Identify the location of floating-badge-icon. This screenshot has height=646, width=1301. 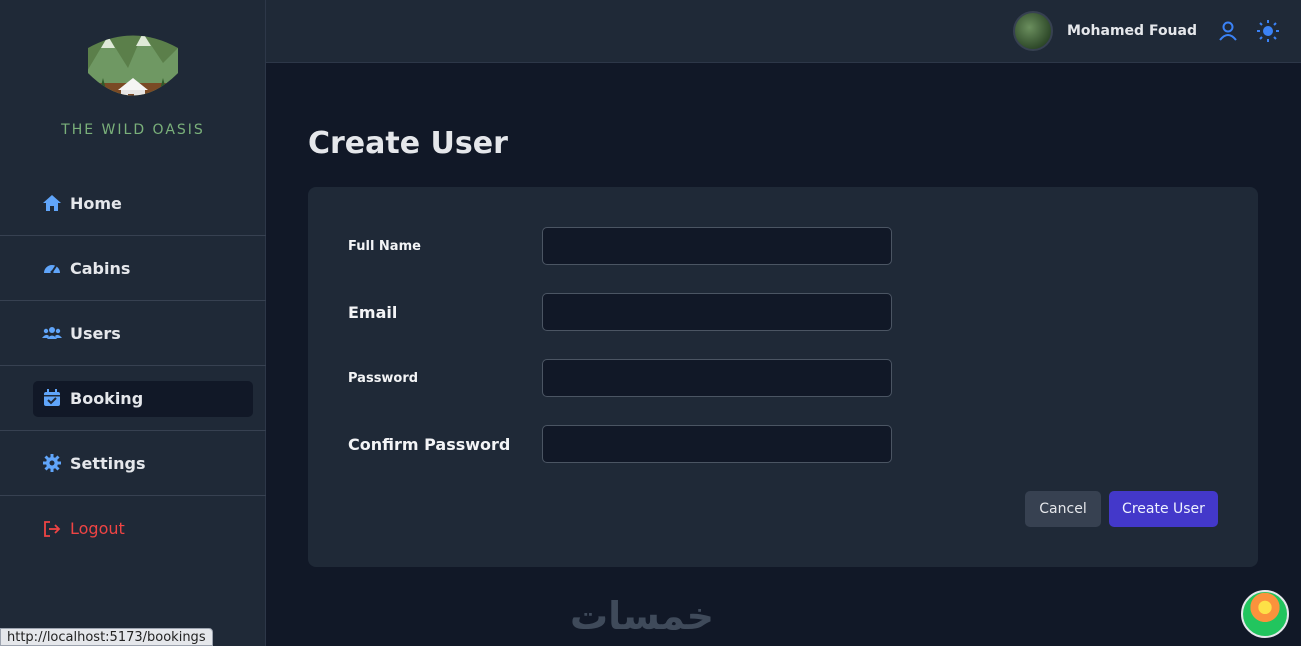
(1265, 614).